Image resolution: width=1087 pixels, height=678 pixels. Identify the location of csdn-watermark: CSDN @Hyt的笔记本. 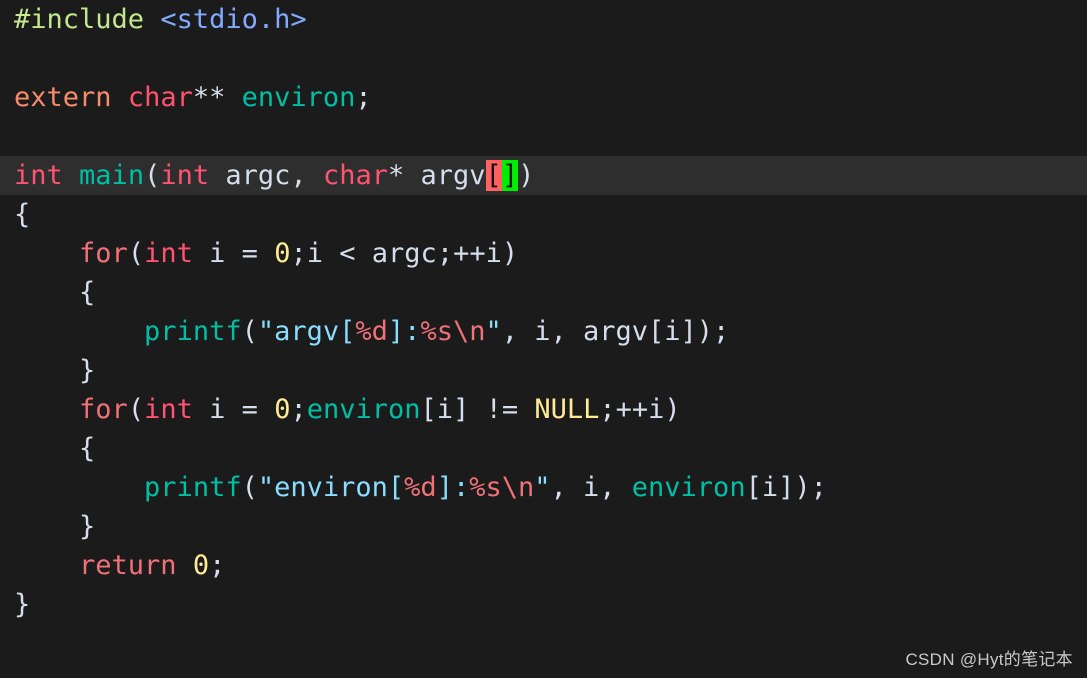
(989, 659).